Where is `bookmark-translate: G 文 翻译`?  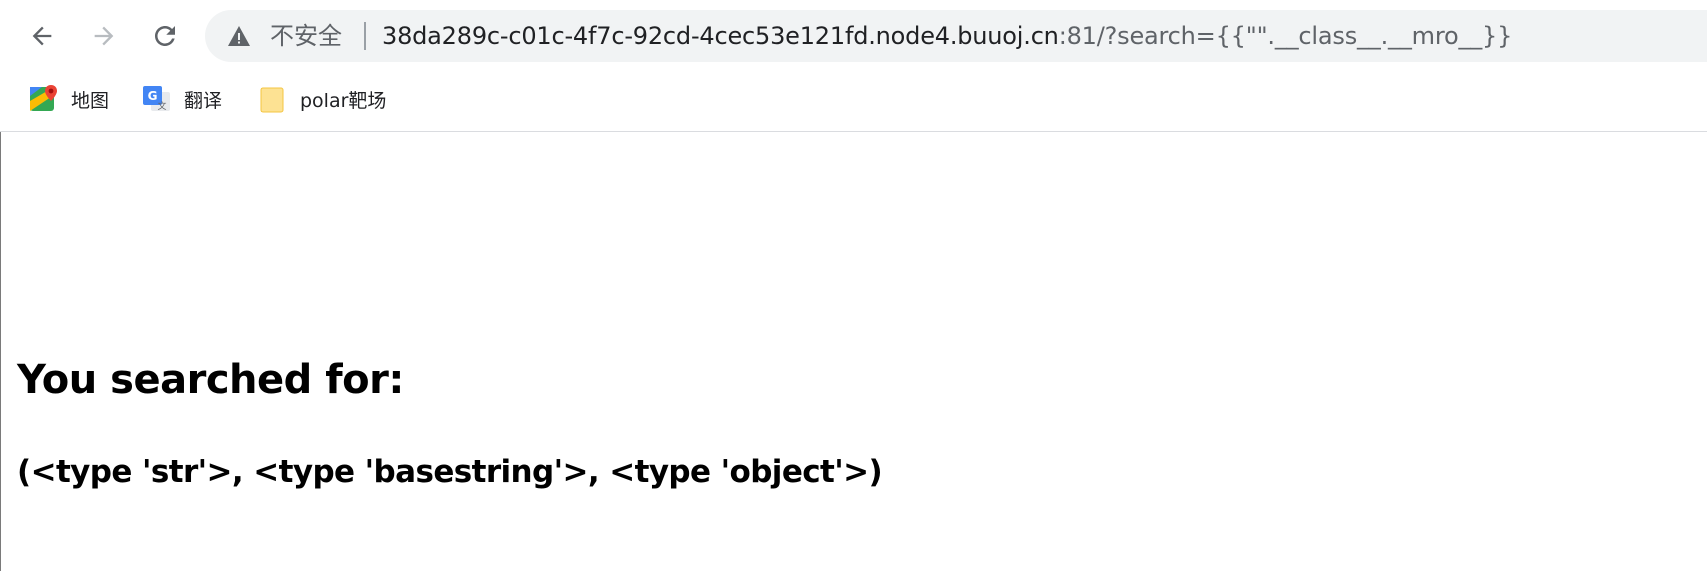 bookmark-translate: G 文 翻译 is located at coordinates (182, 99).